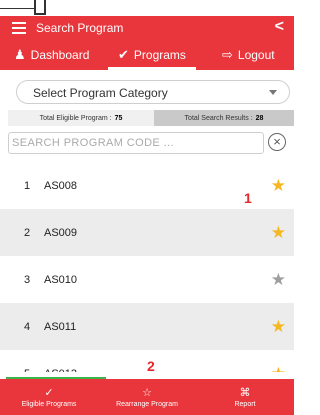 The image size is (320, 415). What do you see at coordinates (61, 185) in the screenshot?
I see `program-code: AS008` at bounding box center [61, 185].